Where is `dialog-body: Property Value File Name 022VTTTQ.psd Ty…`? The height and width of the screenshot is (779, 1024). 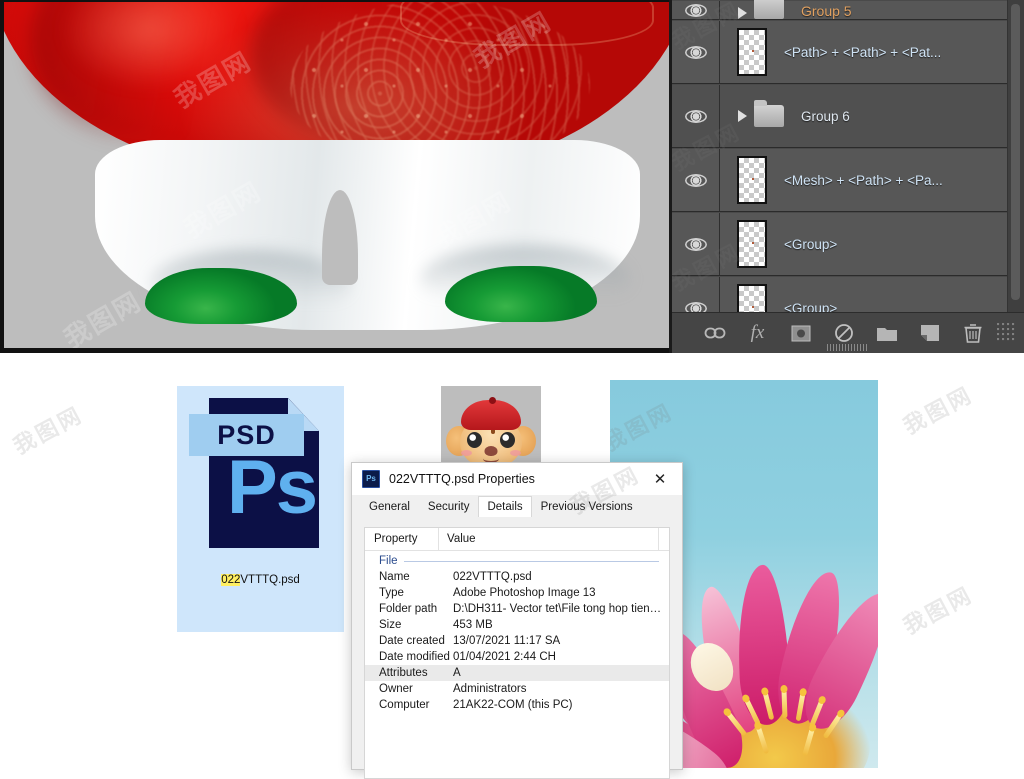 dialog-body: Property Value File Name 022VTTTQ.psd Ty… is located at coordinates (517, 648).